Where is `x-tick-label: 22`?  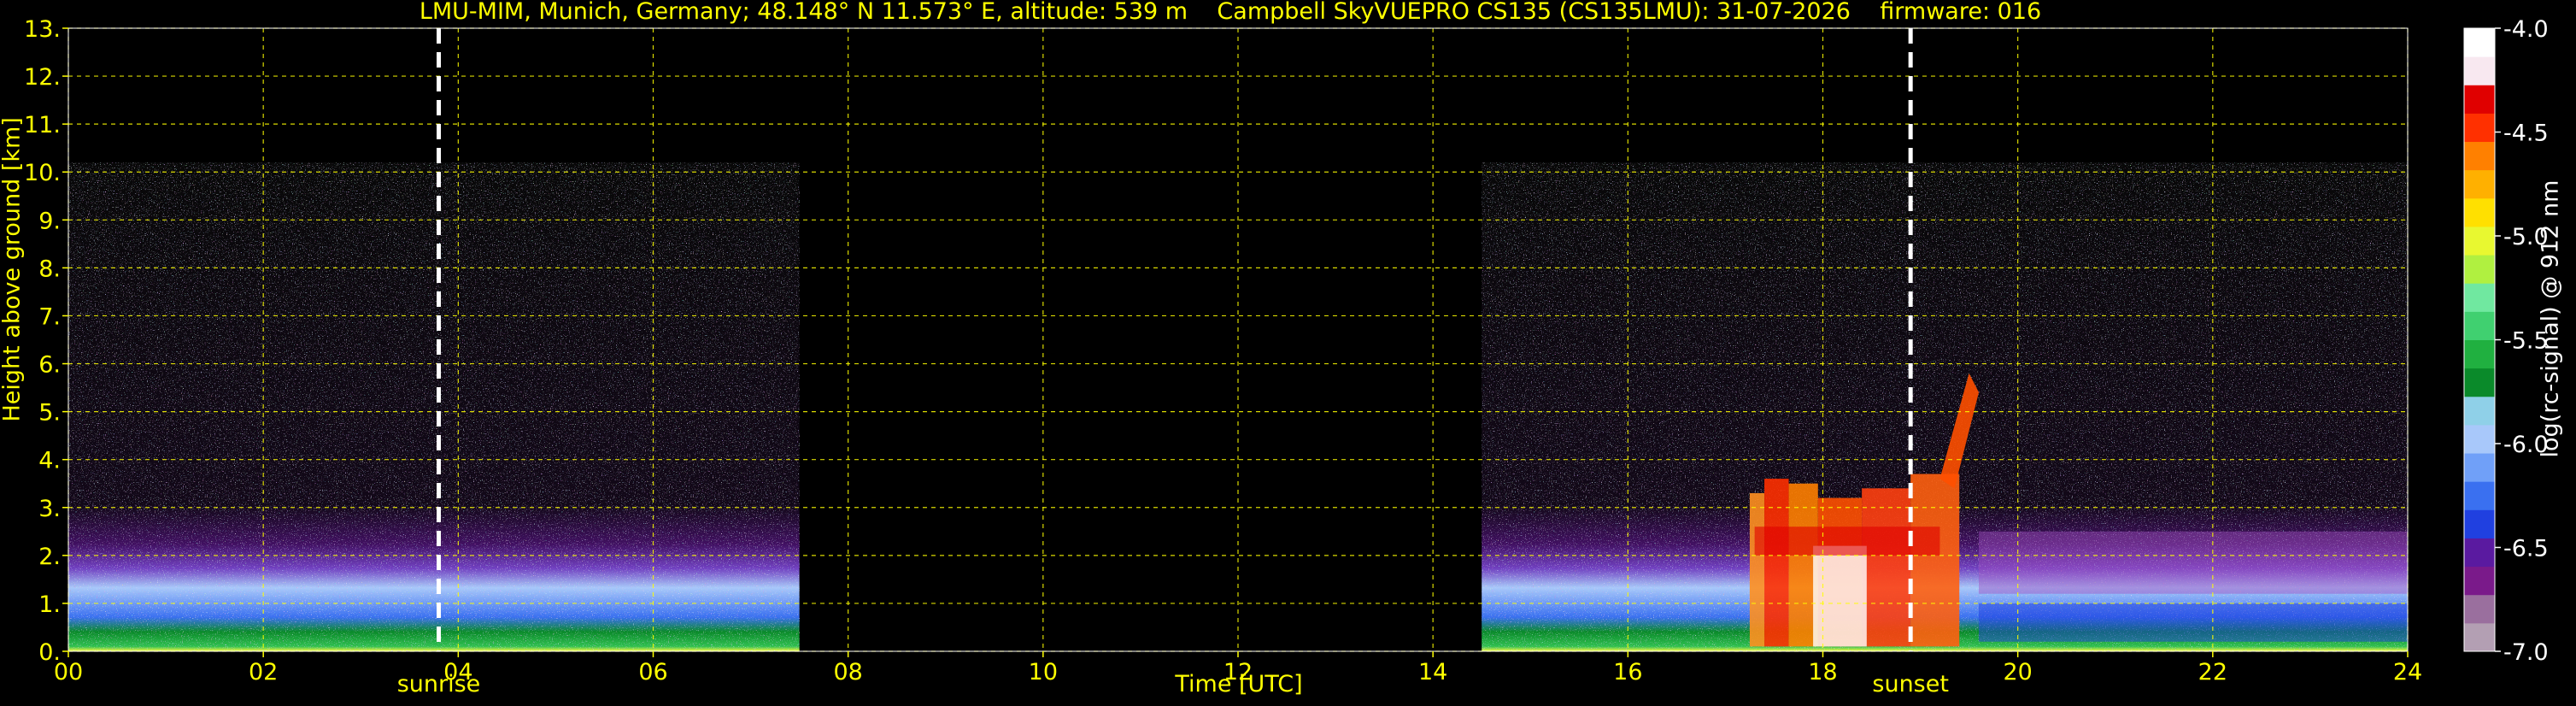
x-tick-label: 22 is located at coordinates (2212, 672).